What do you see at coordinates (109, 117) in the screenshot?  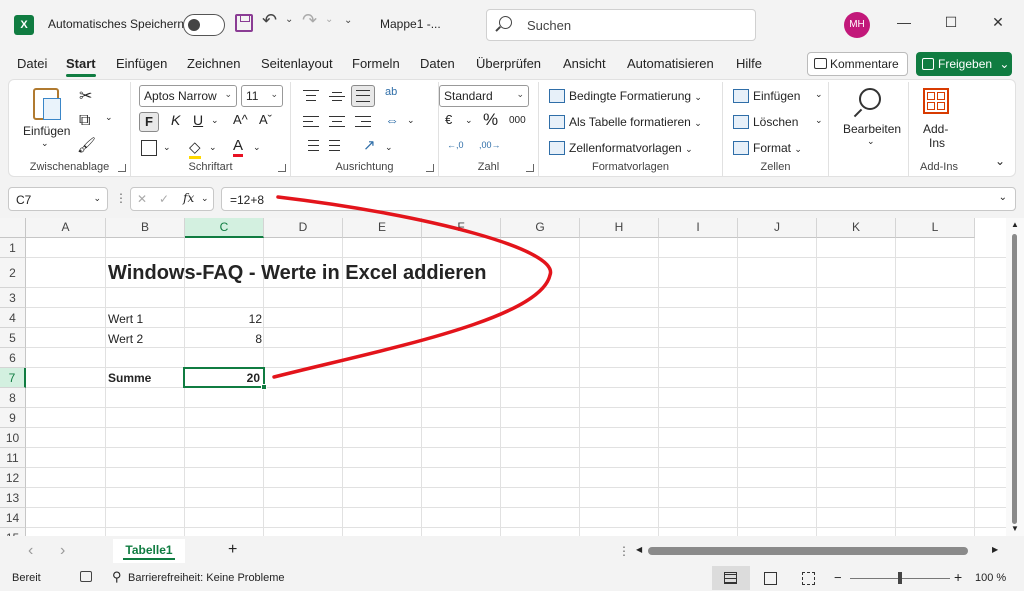 I see `copy-chevron-icon: ⌄` at bounding box center [109, 117].